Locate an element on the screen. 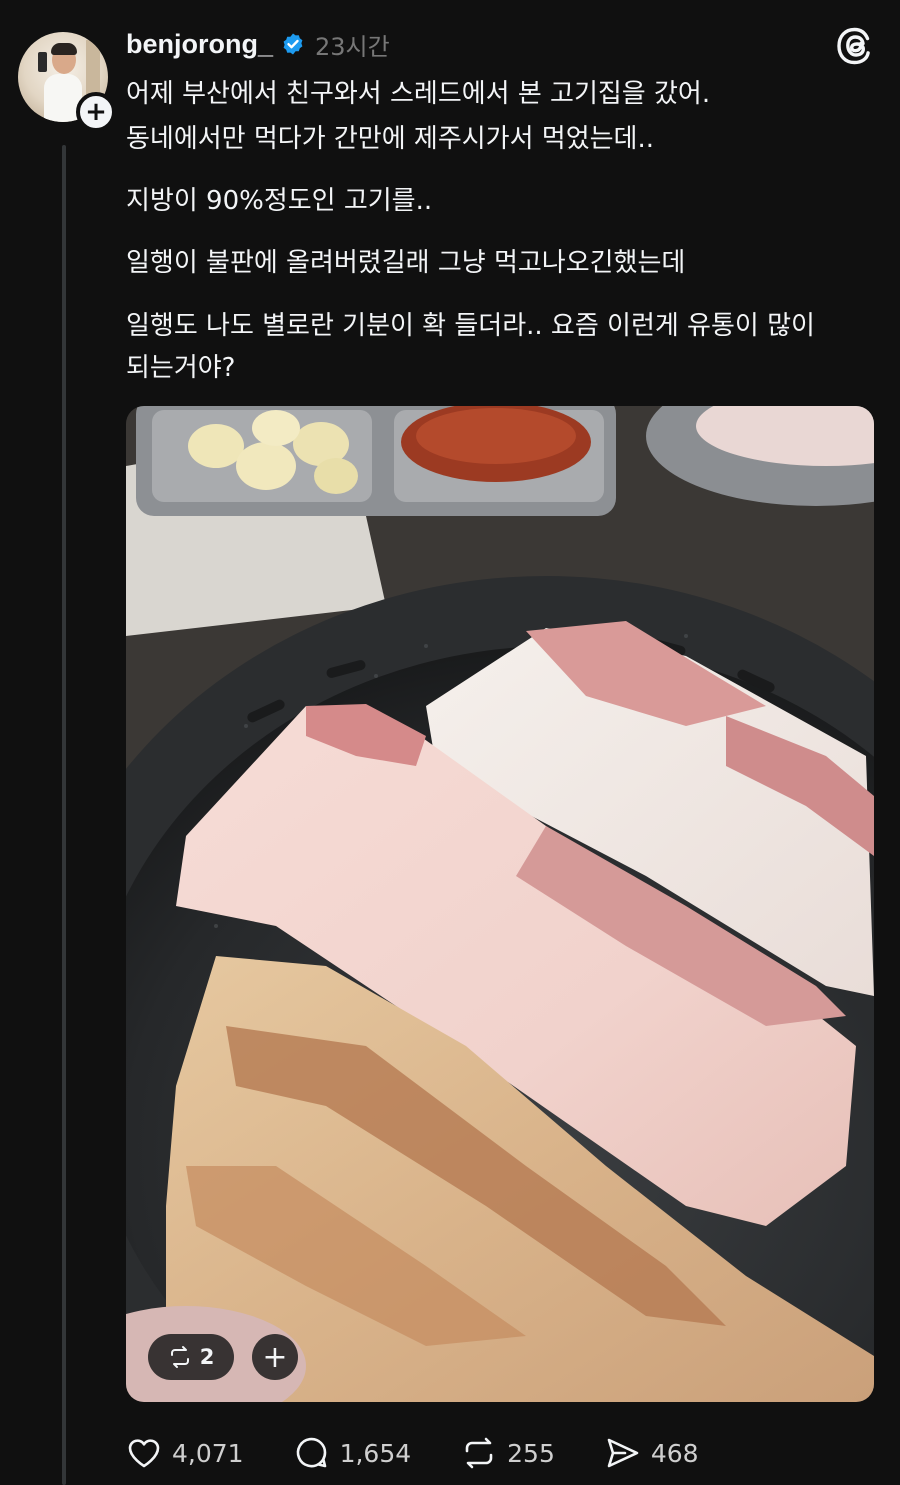 Image resolution: width=900 pixels, height=1485 pixels. comment-icon is located at coordinates (311, 1452).